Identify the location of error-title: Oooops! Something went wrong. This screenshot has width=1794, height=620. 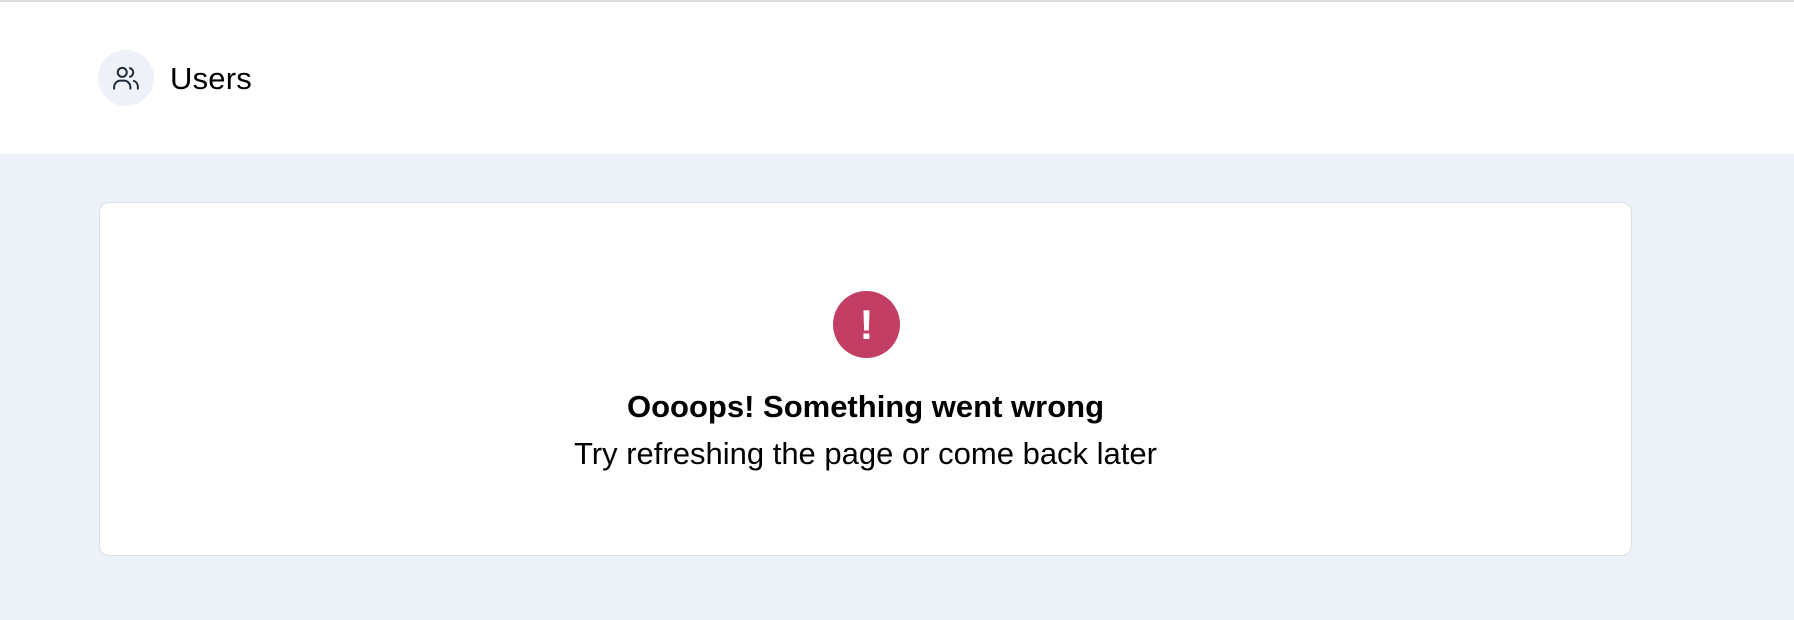
(865, 406).